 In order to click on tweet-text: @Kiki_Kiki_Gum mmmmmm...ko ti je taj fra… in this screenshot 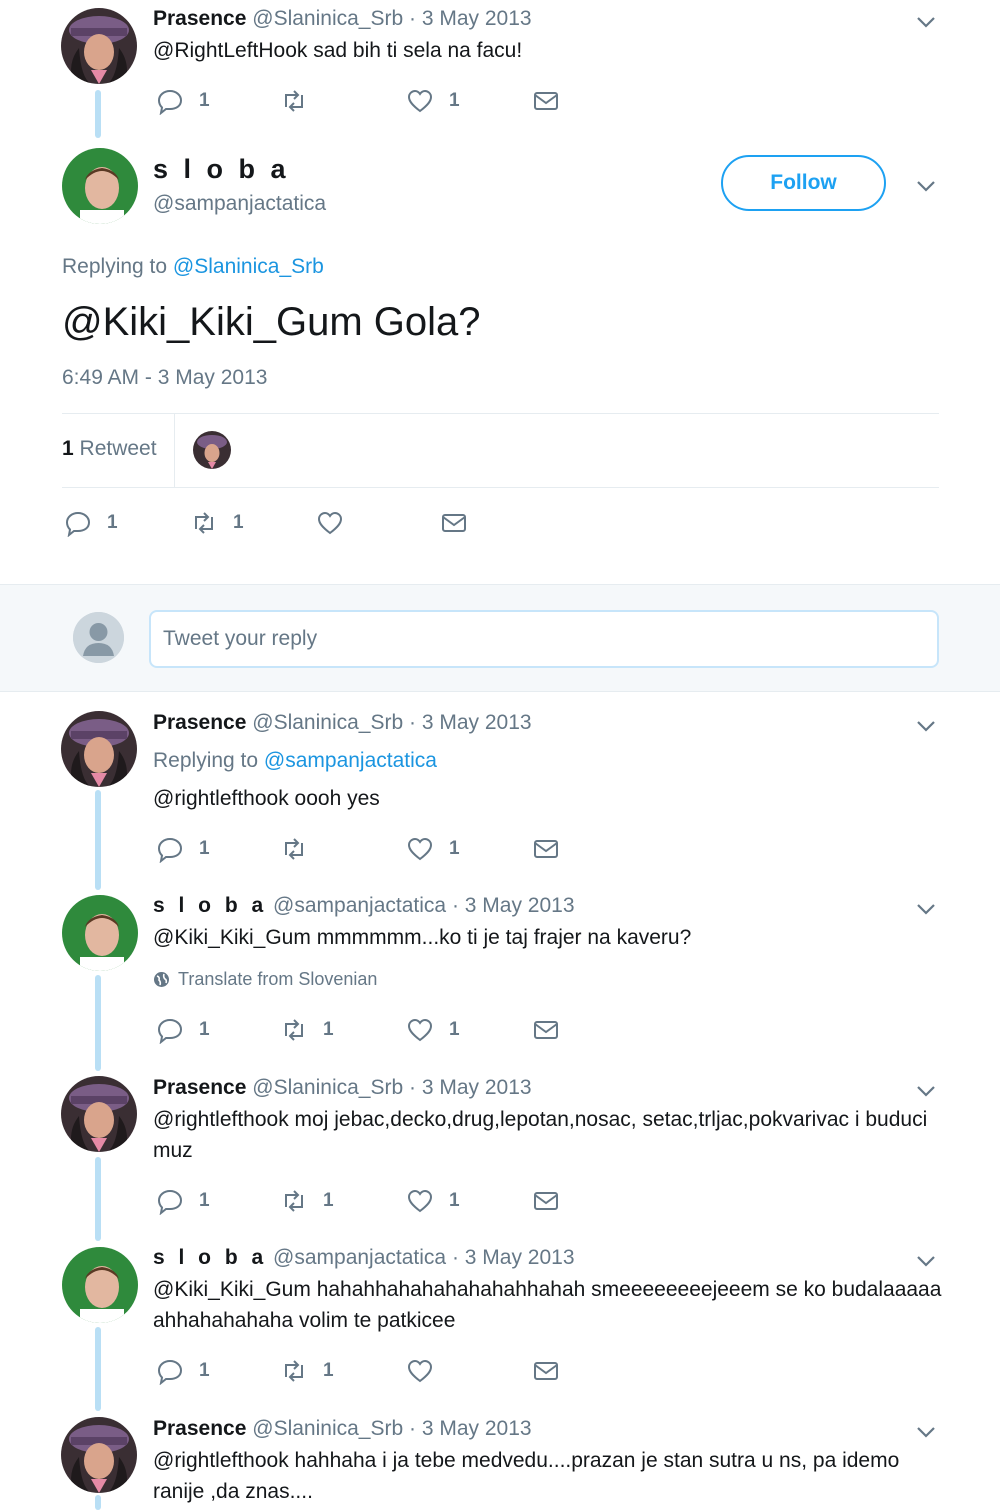, I will do `click(422, 937)`.